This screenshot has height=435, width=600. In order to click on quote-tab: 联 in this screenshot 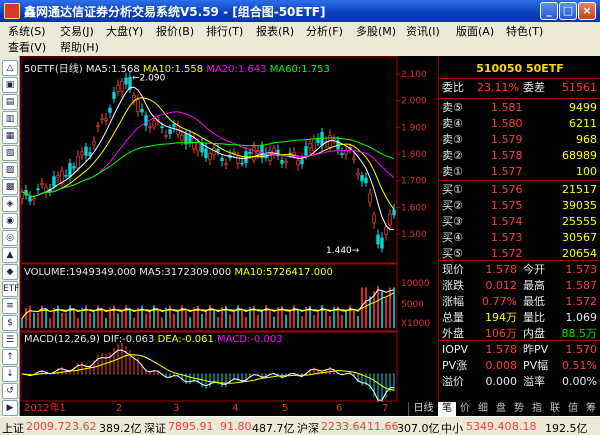, I will do `click(555, 409)`.